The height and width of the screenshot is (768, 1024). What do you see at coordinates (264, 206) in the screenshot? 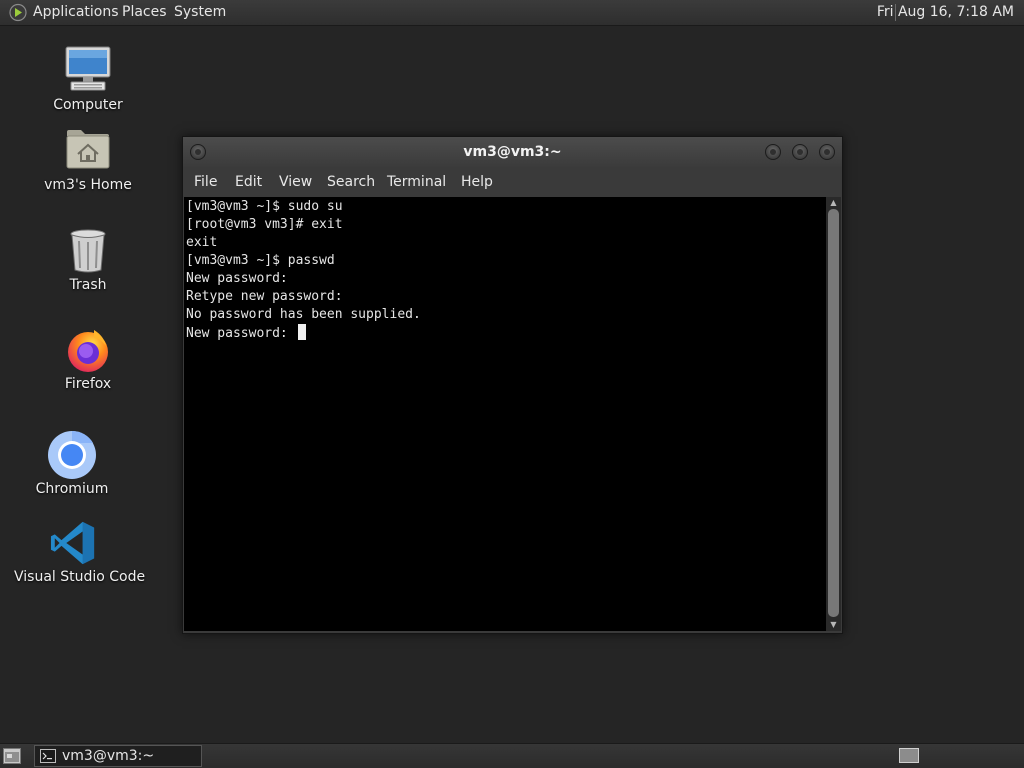
I see `terminal-line: [vm3@vm3 ~]$ sudo su` at bounding box center [264, 206].